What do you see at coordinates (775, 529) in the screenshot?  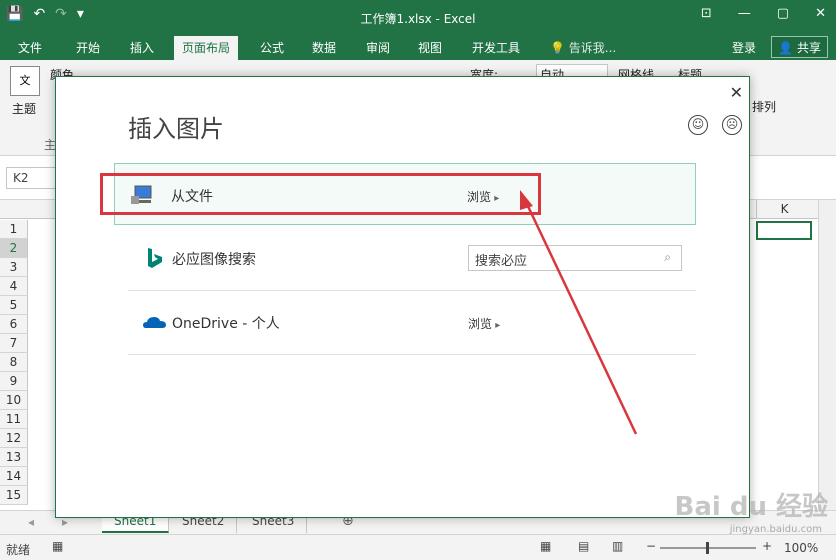 I see `watermark-url: jingyan.baidu.com` at bounding box center [775, 529].